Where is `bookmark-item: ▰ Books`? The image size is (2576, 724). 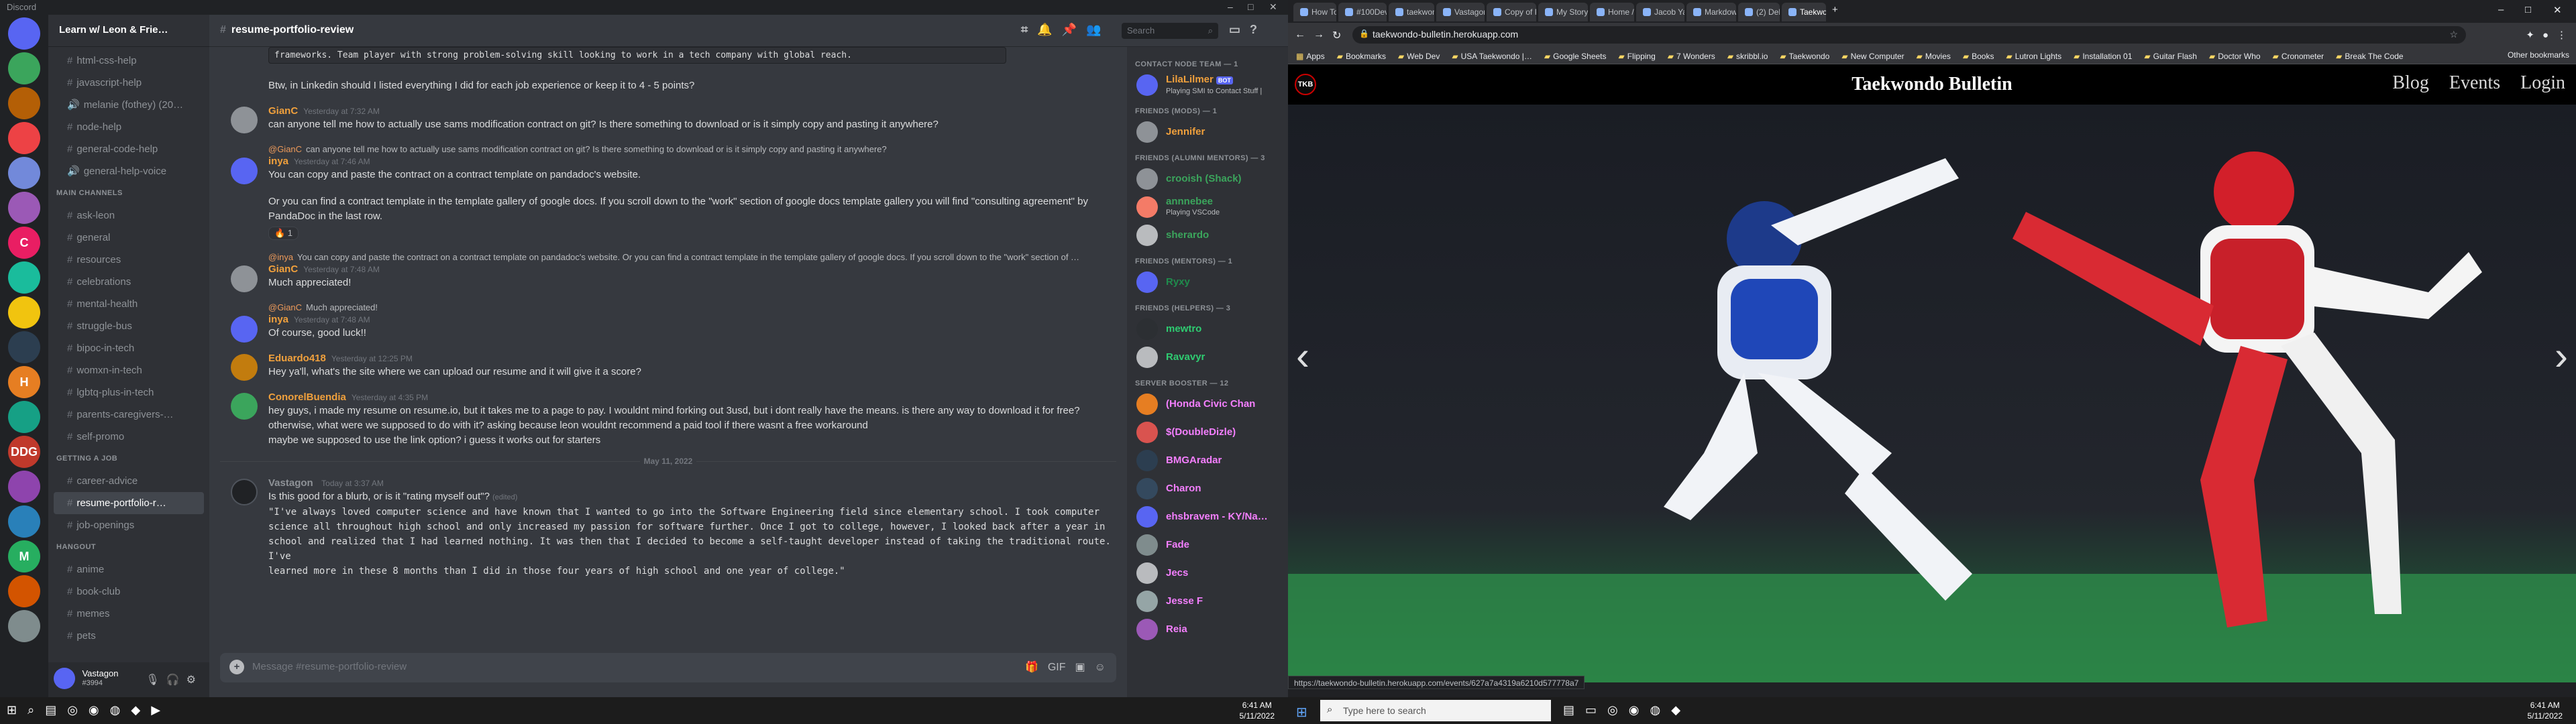 bookmark-item: ▰ Books is located at coordinates (1978, 56).